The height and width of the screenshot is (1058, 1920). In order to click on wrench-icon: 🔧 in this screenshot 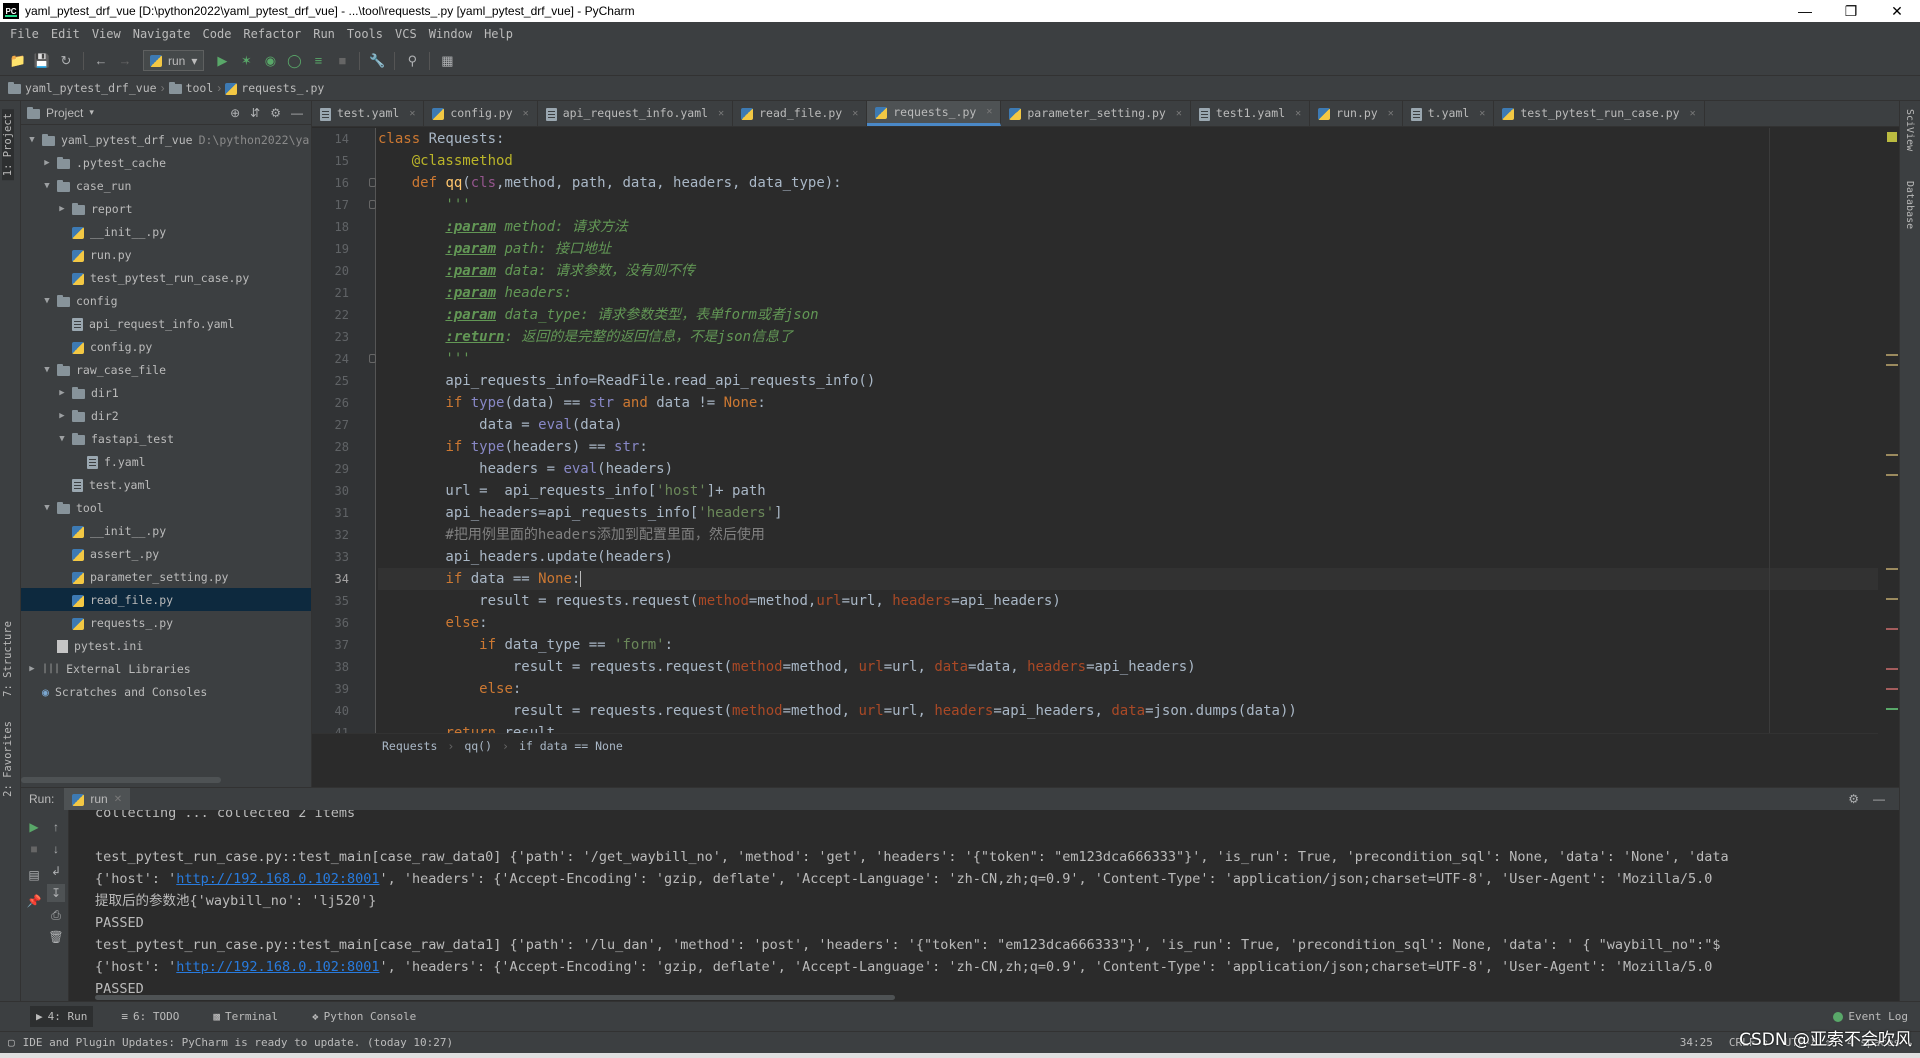, I will do `click(377, 61)`.